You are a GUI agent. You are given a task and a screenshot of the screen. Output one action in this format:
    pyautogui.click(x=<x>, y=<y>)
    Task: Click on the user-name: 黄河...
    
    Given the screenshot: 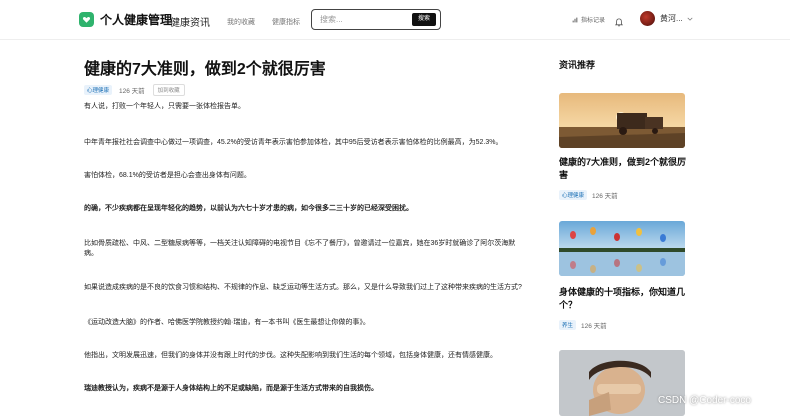 What is the action you would take?
    pyautogui.click(x=671, y=18)
    